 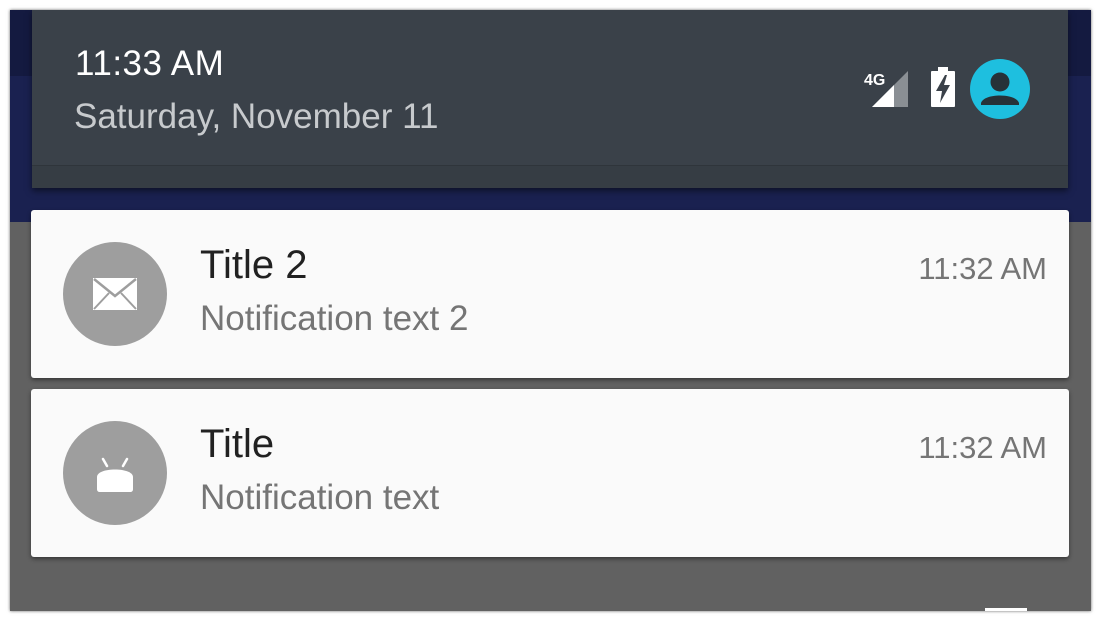 I want to click on navigation-handle, so click(x=1006, y=609).